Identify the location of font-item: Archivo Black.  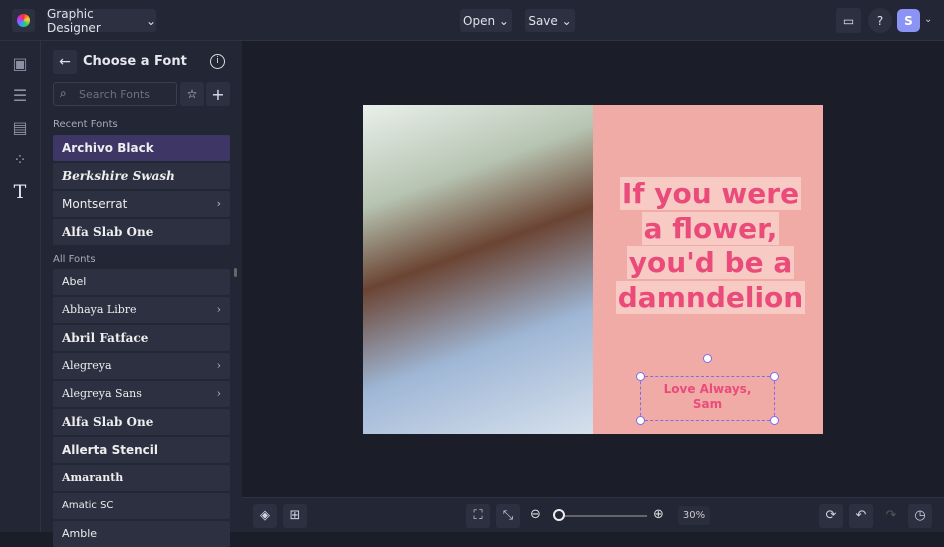
(141, 148).